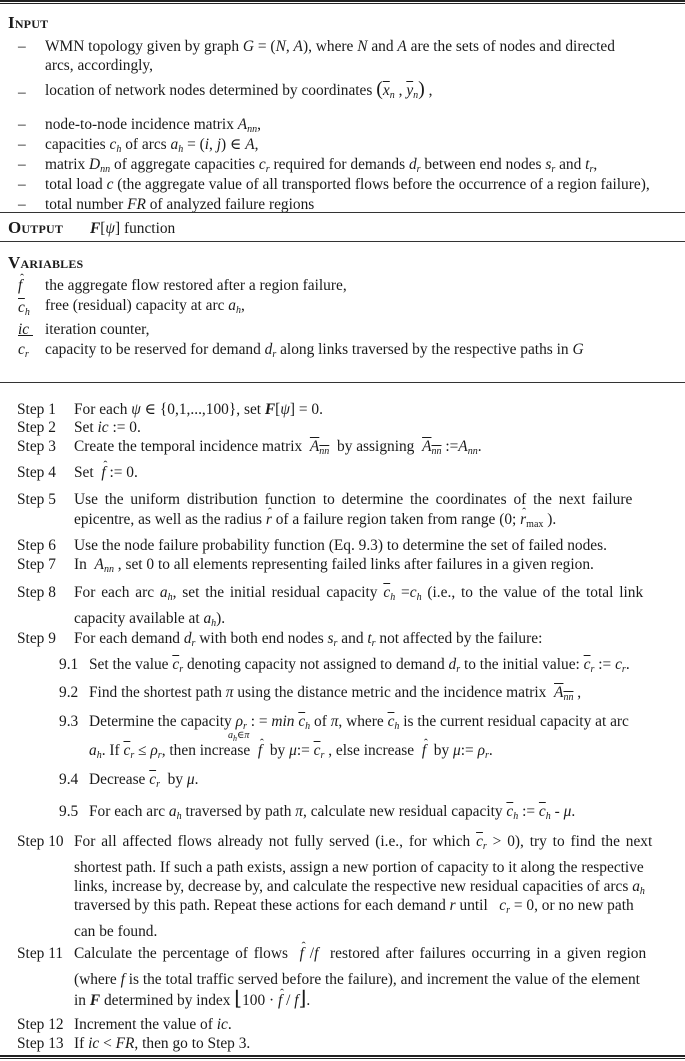 This screenshot has width=685, height=1061. I want to click on input-item-capacities: capacities ch of arcs ah = (i, j) ∈ A,, so click(152, 145).